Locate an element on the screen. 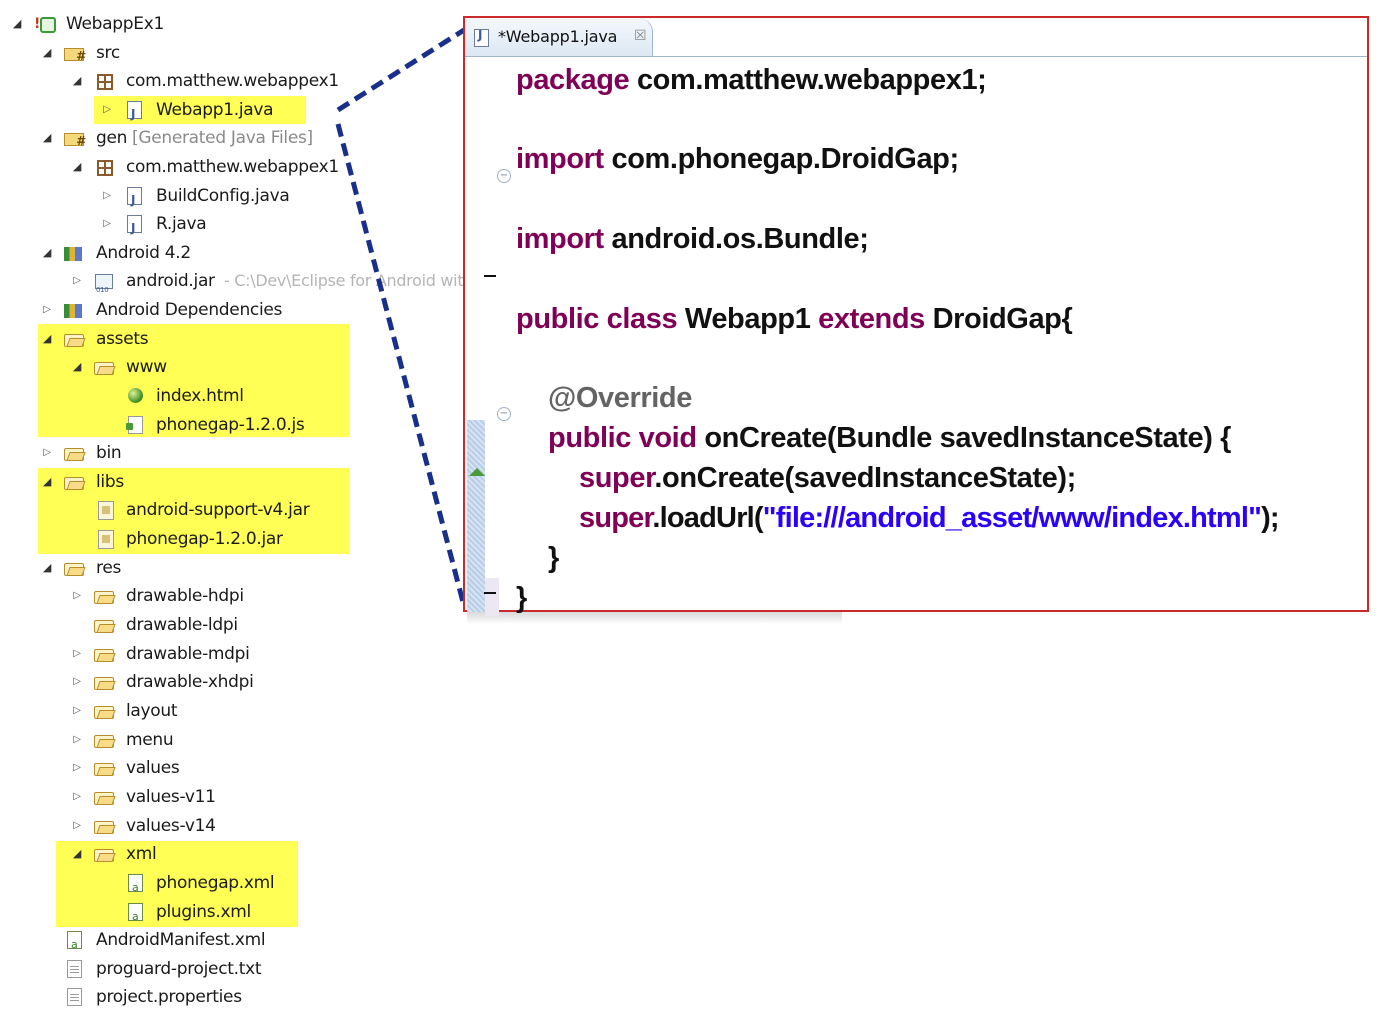 This screenshot has height=1011, width=1376. code-text: .onCreate(savedInstanceState); is located at coordinates (865, 478).